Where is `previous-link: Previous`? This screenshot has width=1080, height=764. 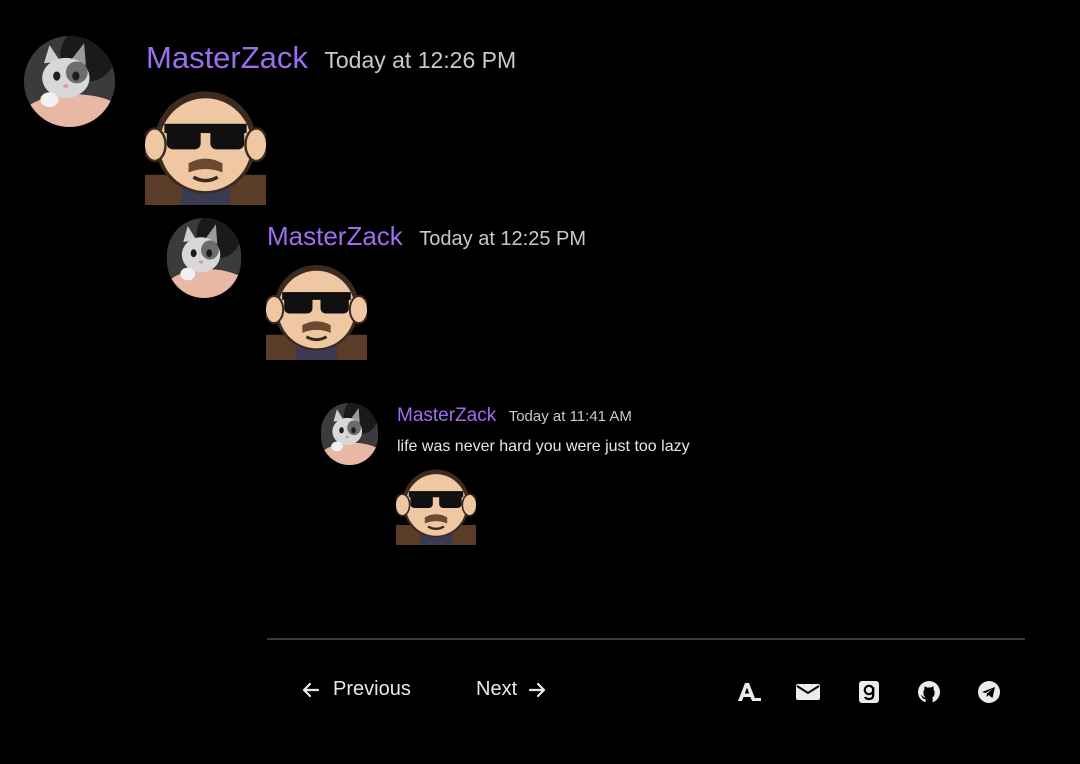
previous-link: Previous is located at coordinates (356, 689).